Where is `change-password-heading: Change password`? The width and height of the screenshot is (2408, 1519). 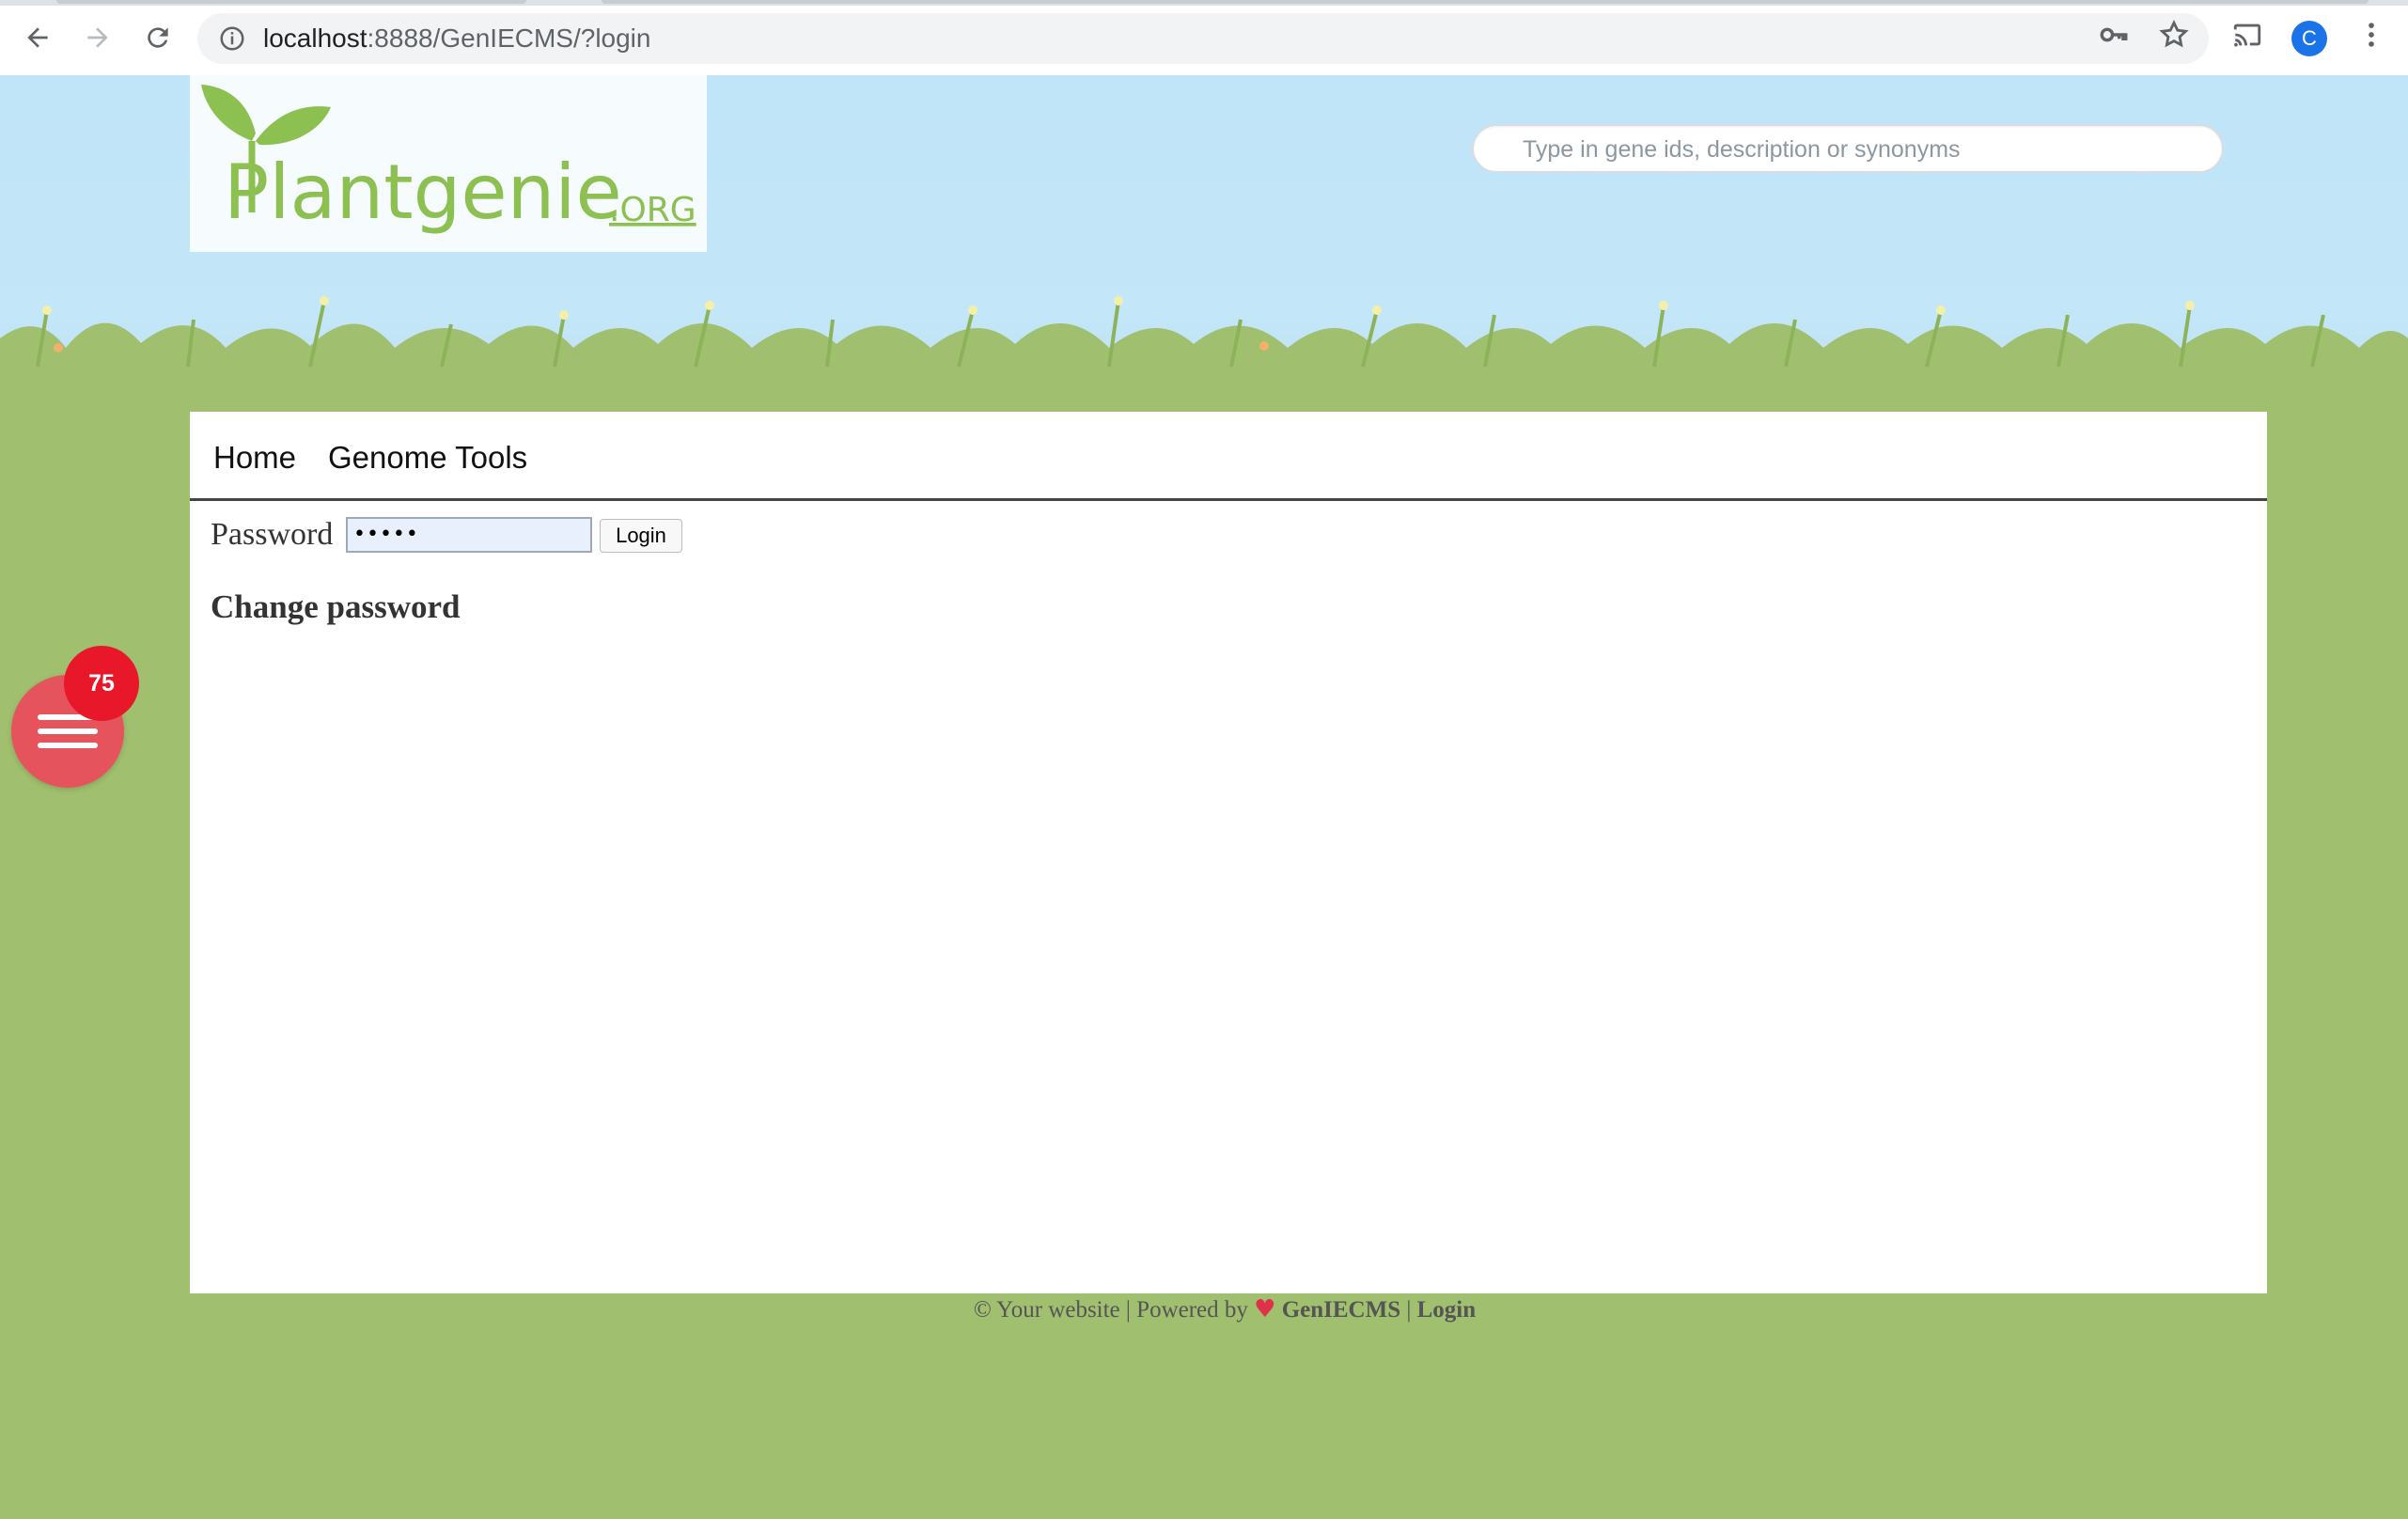
change-password-heading: Change password is located at coordinates (335, 607).